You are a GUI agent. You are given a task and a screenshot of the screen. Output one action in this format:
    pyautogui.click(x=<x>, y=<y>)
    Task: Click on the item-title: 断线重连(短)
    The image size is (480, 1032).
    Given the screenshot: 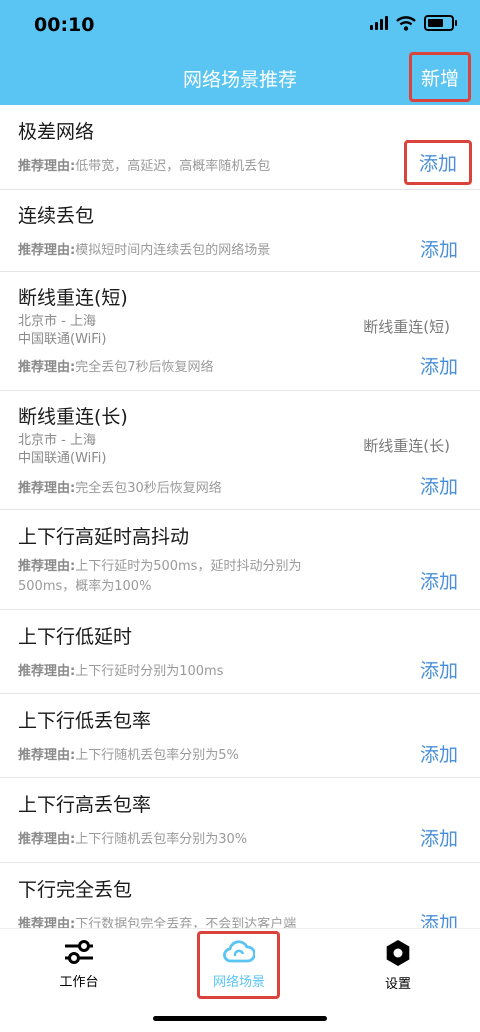 What is the action you would take?
    pyautogui.click(x=73, y=298)
    